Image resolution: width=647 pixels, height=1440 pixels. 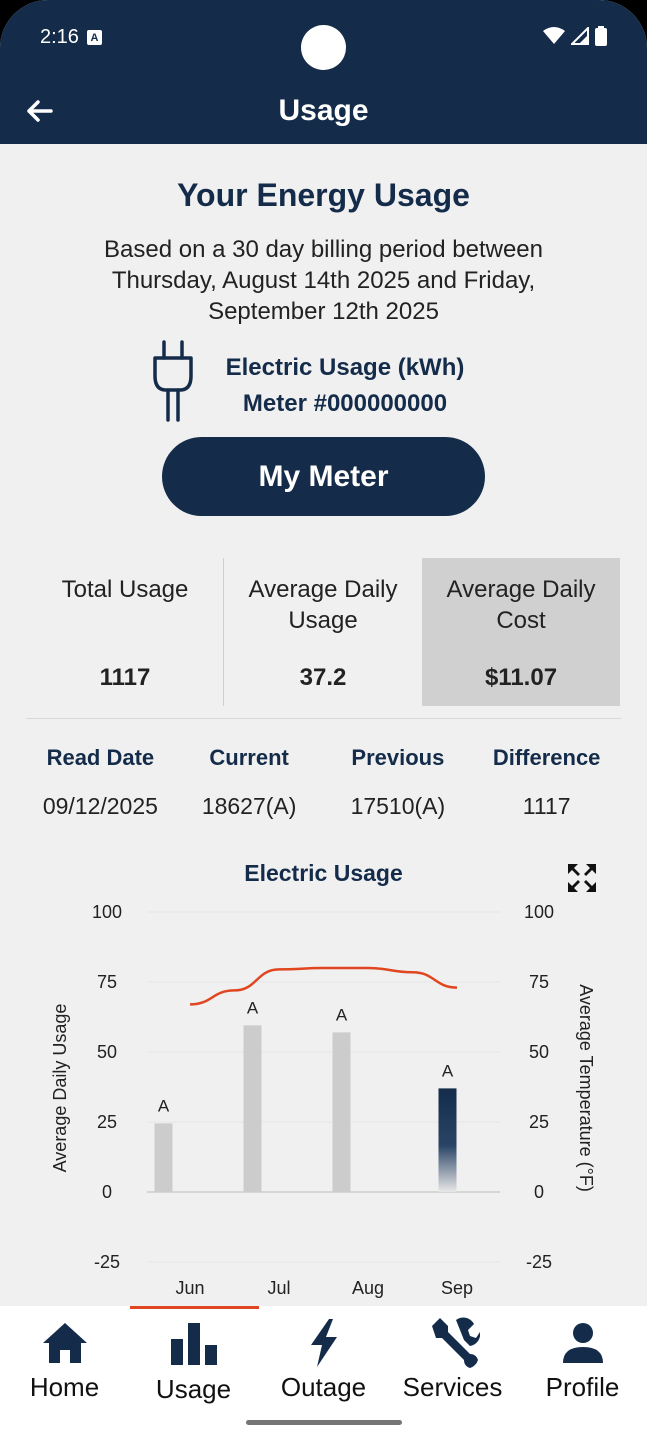 What do you see at coordinates (586, 1088) in the screenshot?
I see `y2-axis-title: Average Temperature (°F)` at bounding box center [586, 1088].